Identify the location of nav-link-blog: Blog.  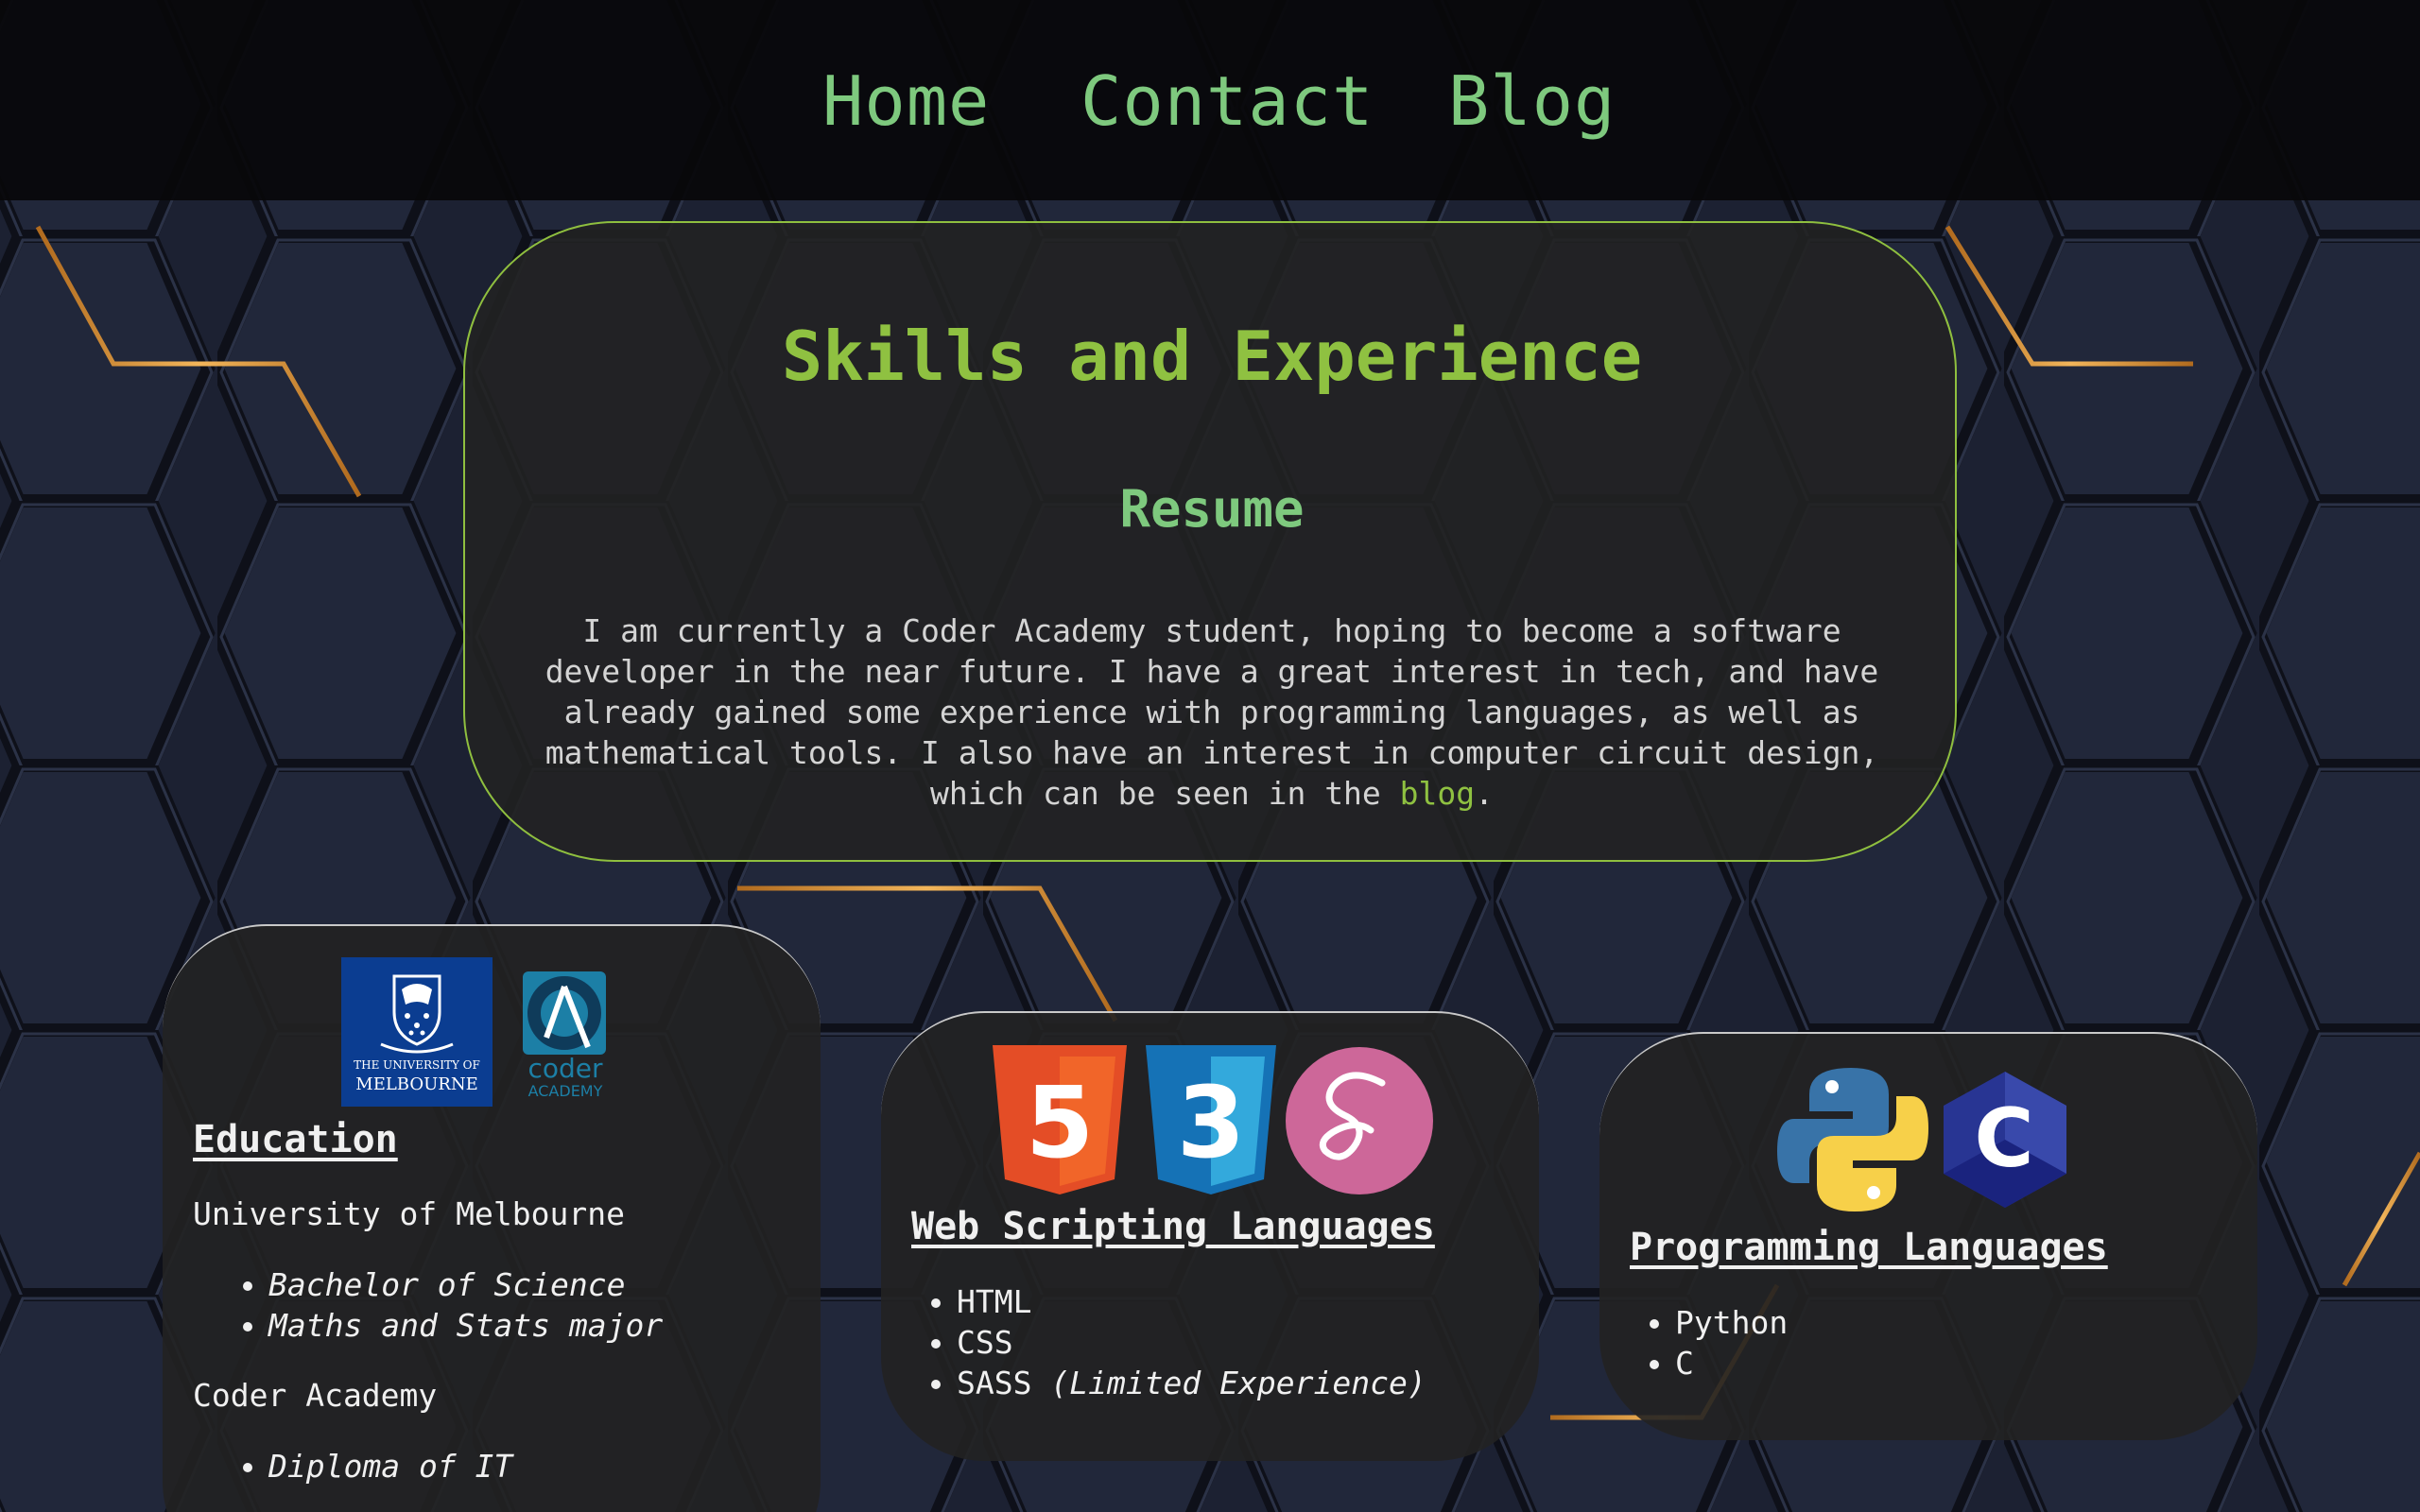
(1532, 101).